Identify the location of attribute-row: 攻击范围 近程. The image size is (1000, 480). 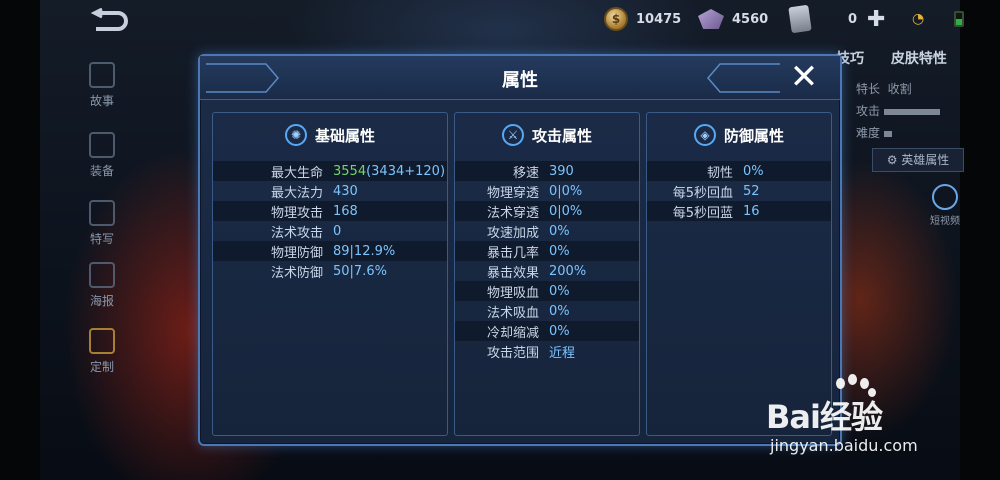
(547, 351).